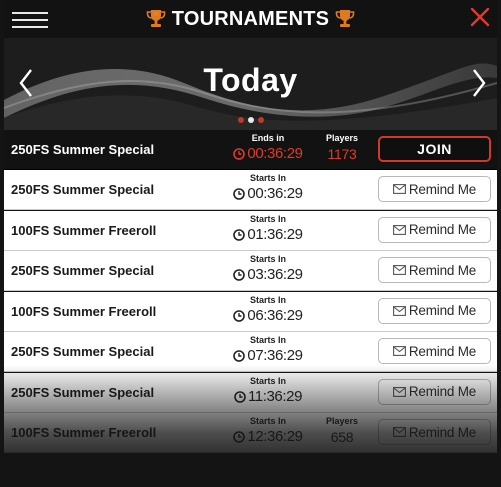 Image resolution: width=501 pixels, height=487 pixels. I want to click on page-dot-active, so click(250, 120).